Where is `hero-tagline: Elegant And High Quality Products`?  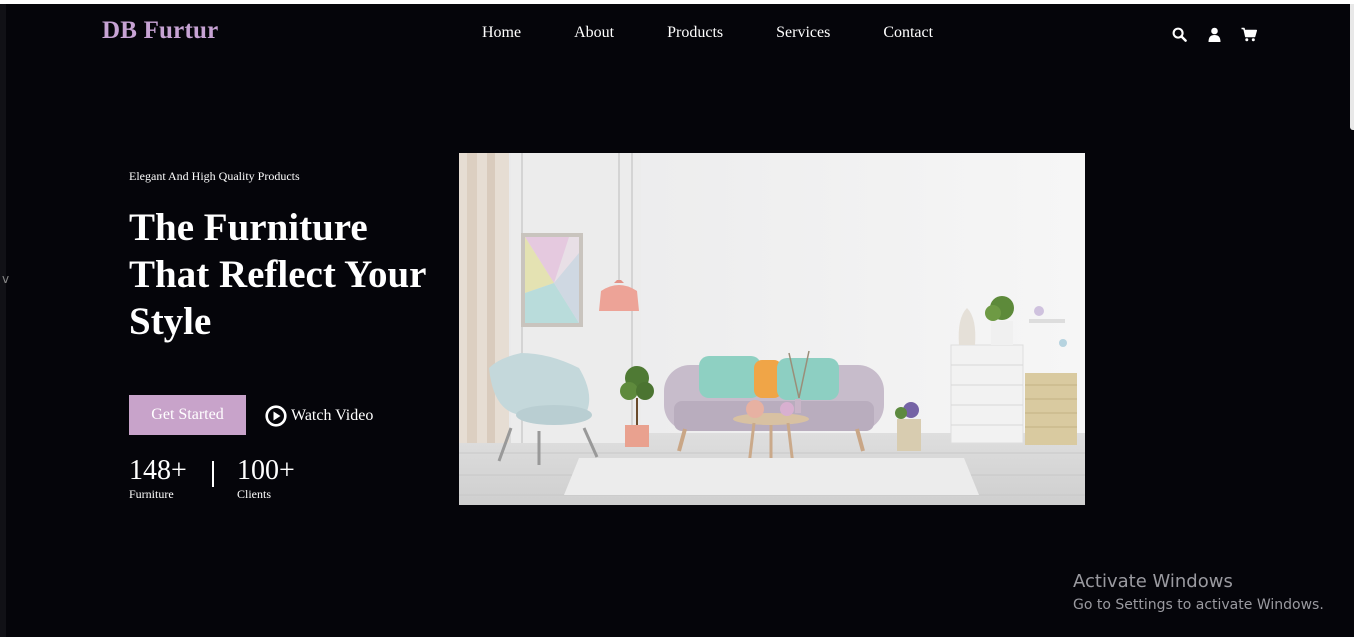
hero-tagline: Elegant And High Quality Products is located at coordinates (214, 176).